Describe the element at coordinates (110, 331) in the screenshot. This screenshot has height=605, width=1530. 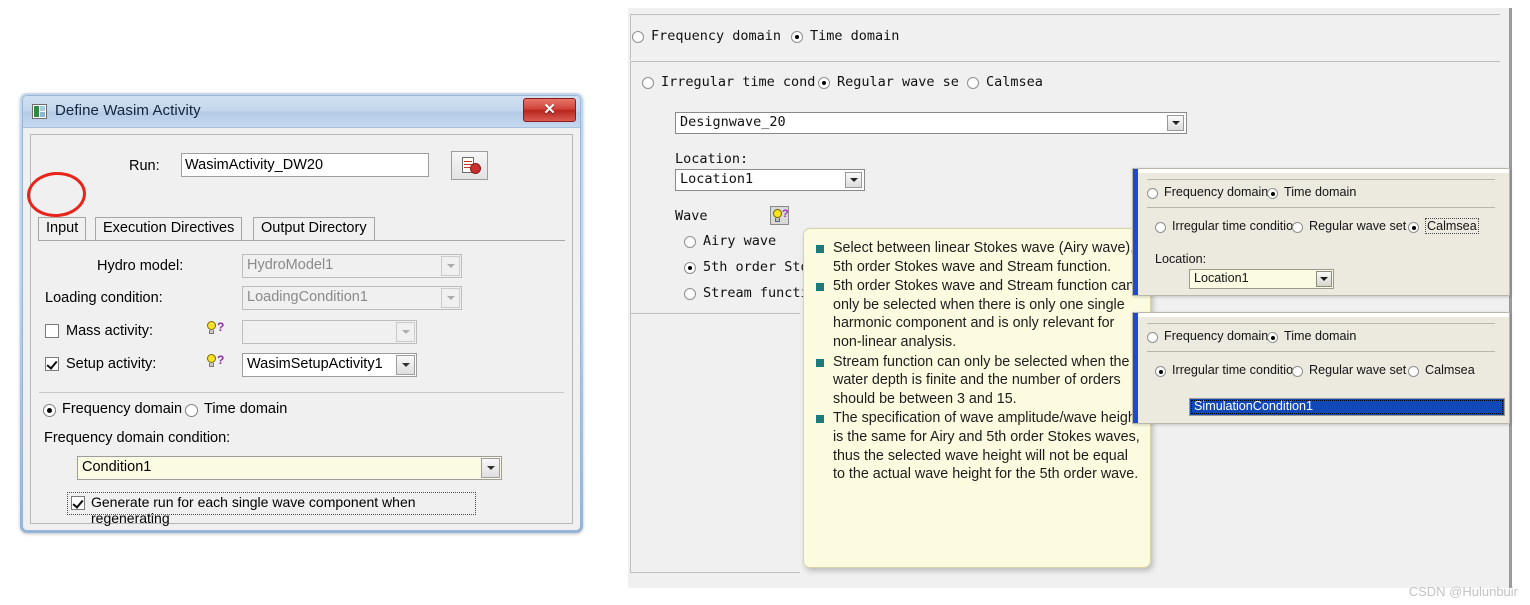
I see `mass-activity-label: Mass activity:` at that location.